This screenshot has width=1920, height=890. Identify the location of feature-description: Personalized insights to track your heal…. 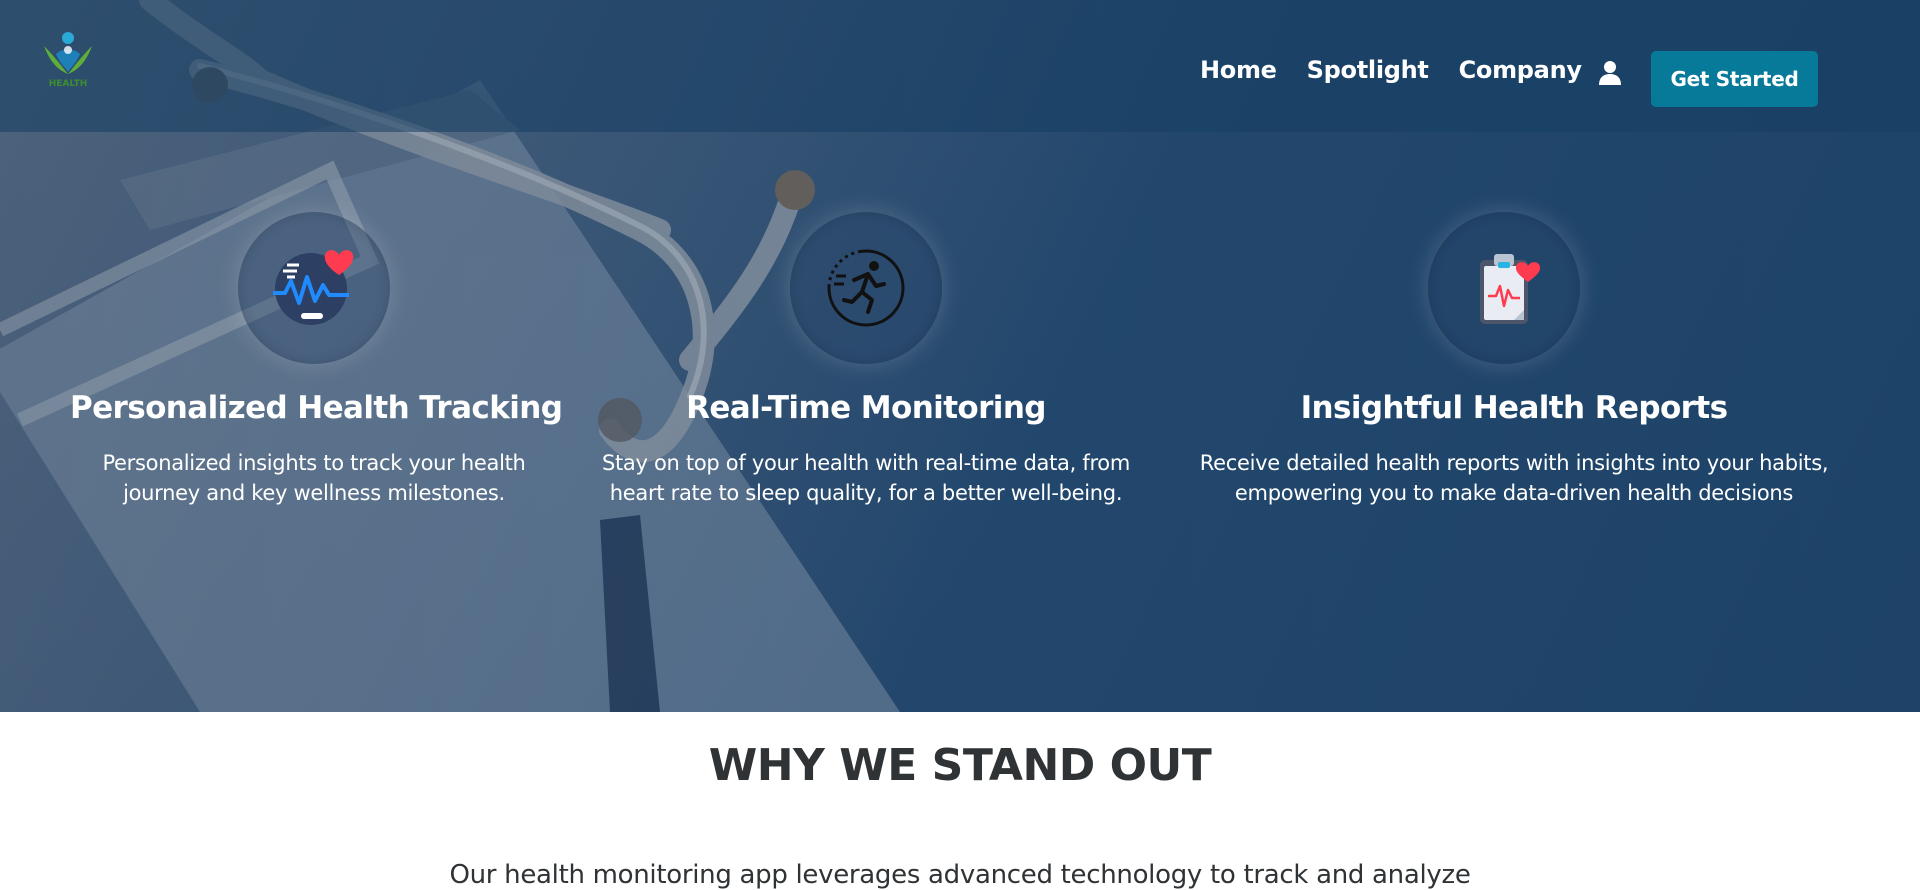
(314, 478).